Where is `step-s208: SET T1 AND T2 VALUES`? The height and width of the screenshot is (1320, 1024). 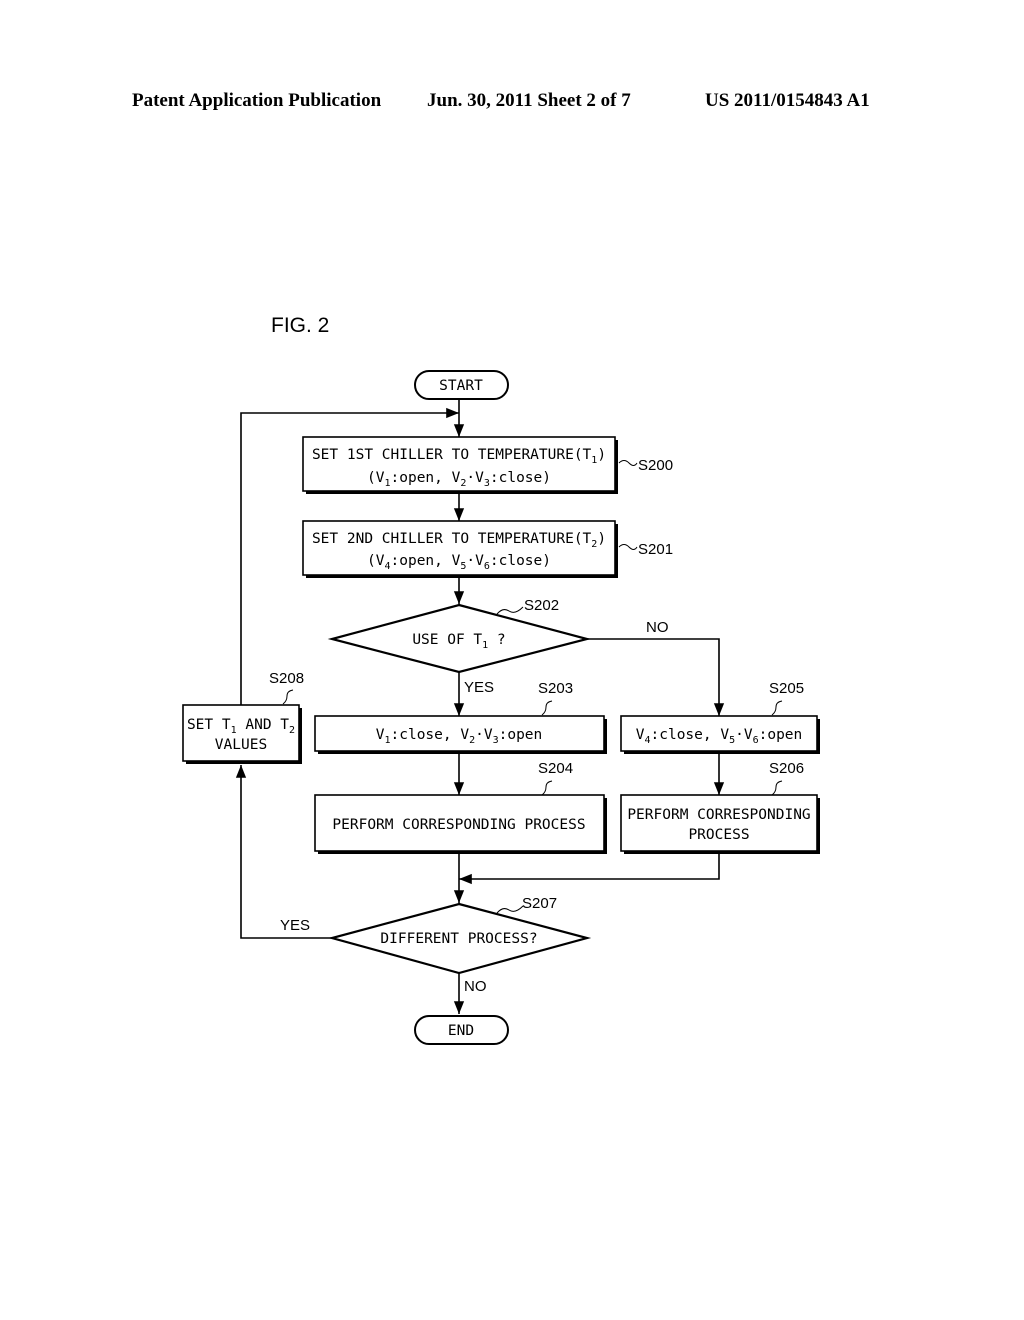
step-s208: SET T1 AND T2 VALUES is located at coordinates (242, 734).